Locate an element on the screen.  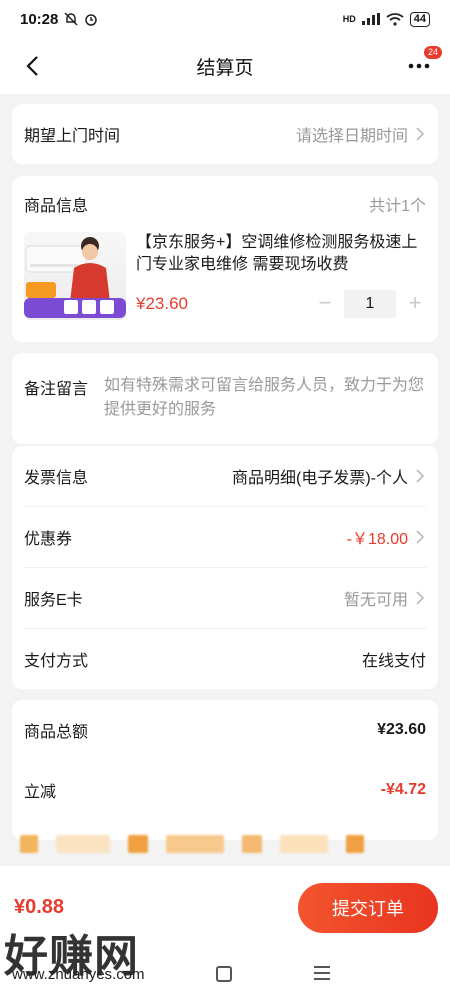
remark-input: 如有特殊需求可留言给服务人员，致力于为您提供更好的服务 is located at coordinates (265, 398).